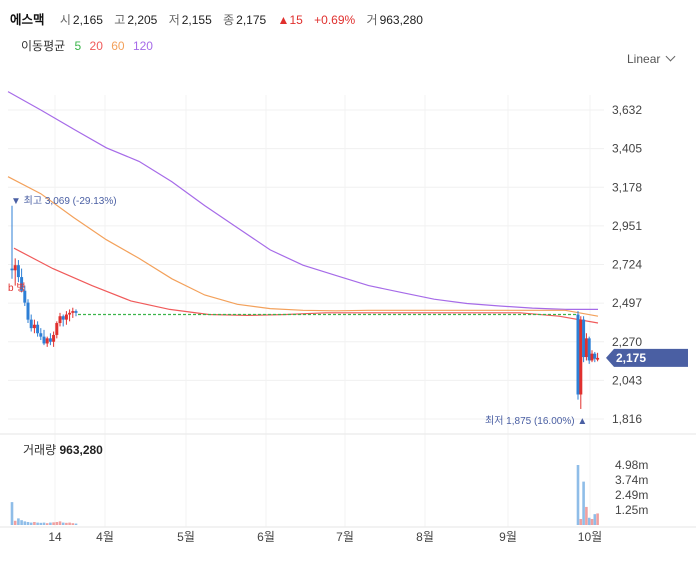  I want to click on volume-panel-value: 963,280, so click(81, 450).